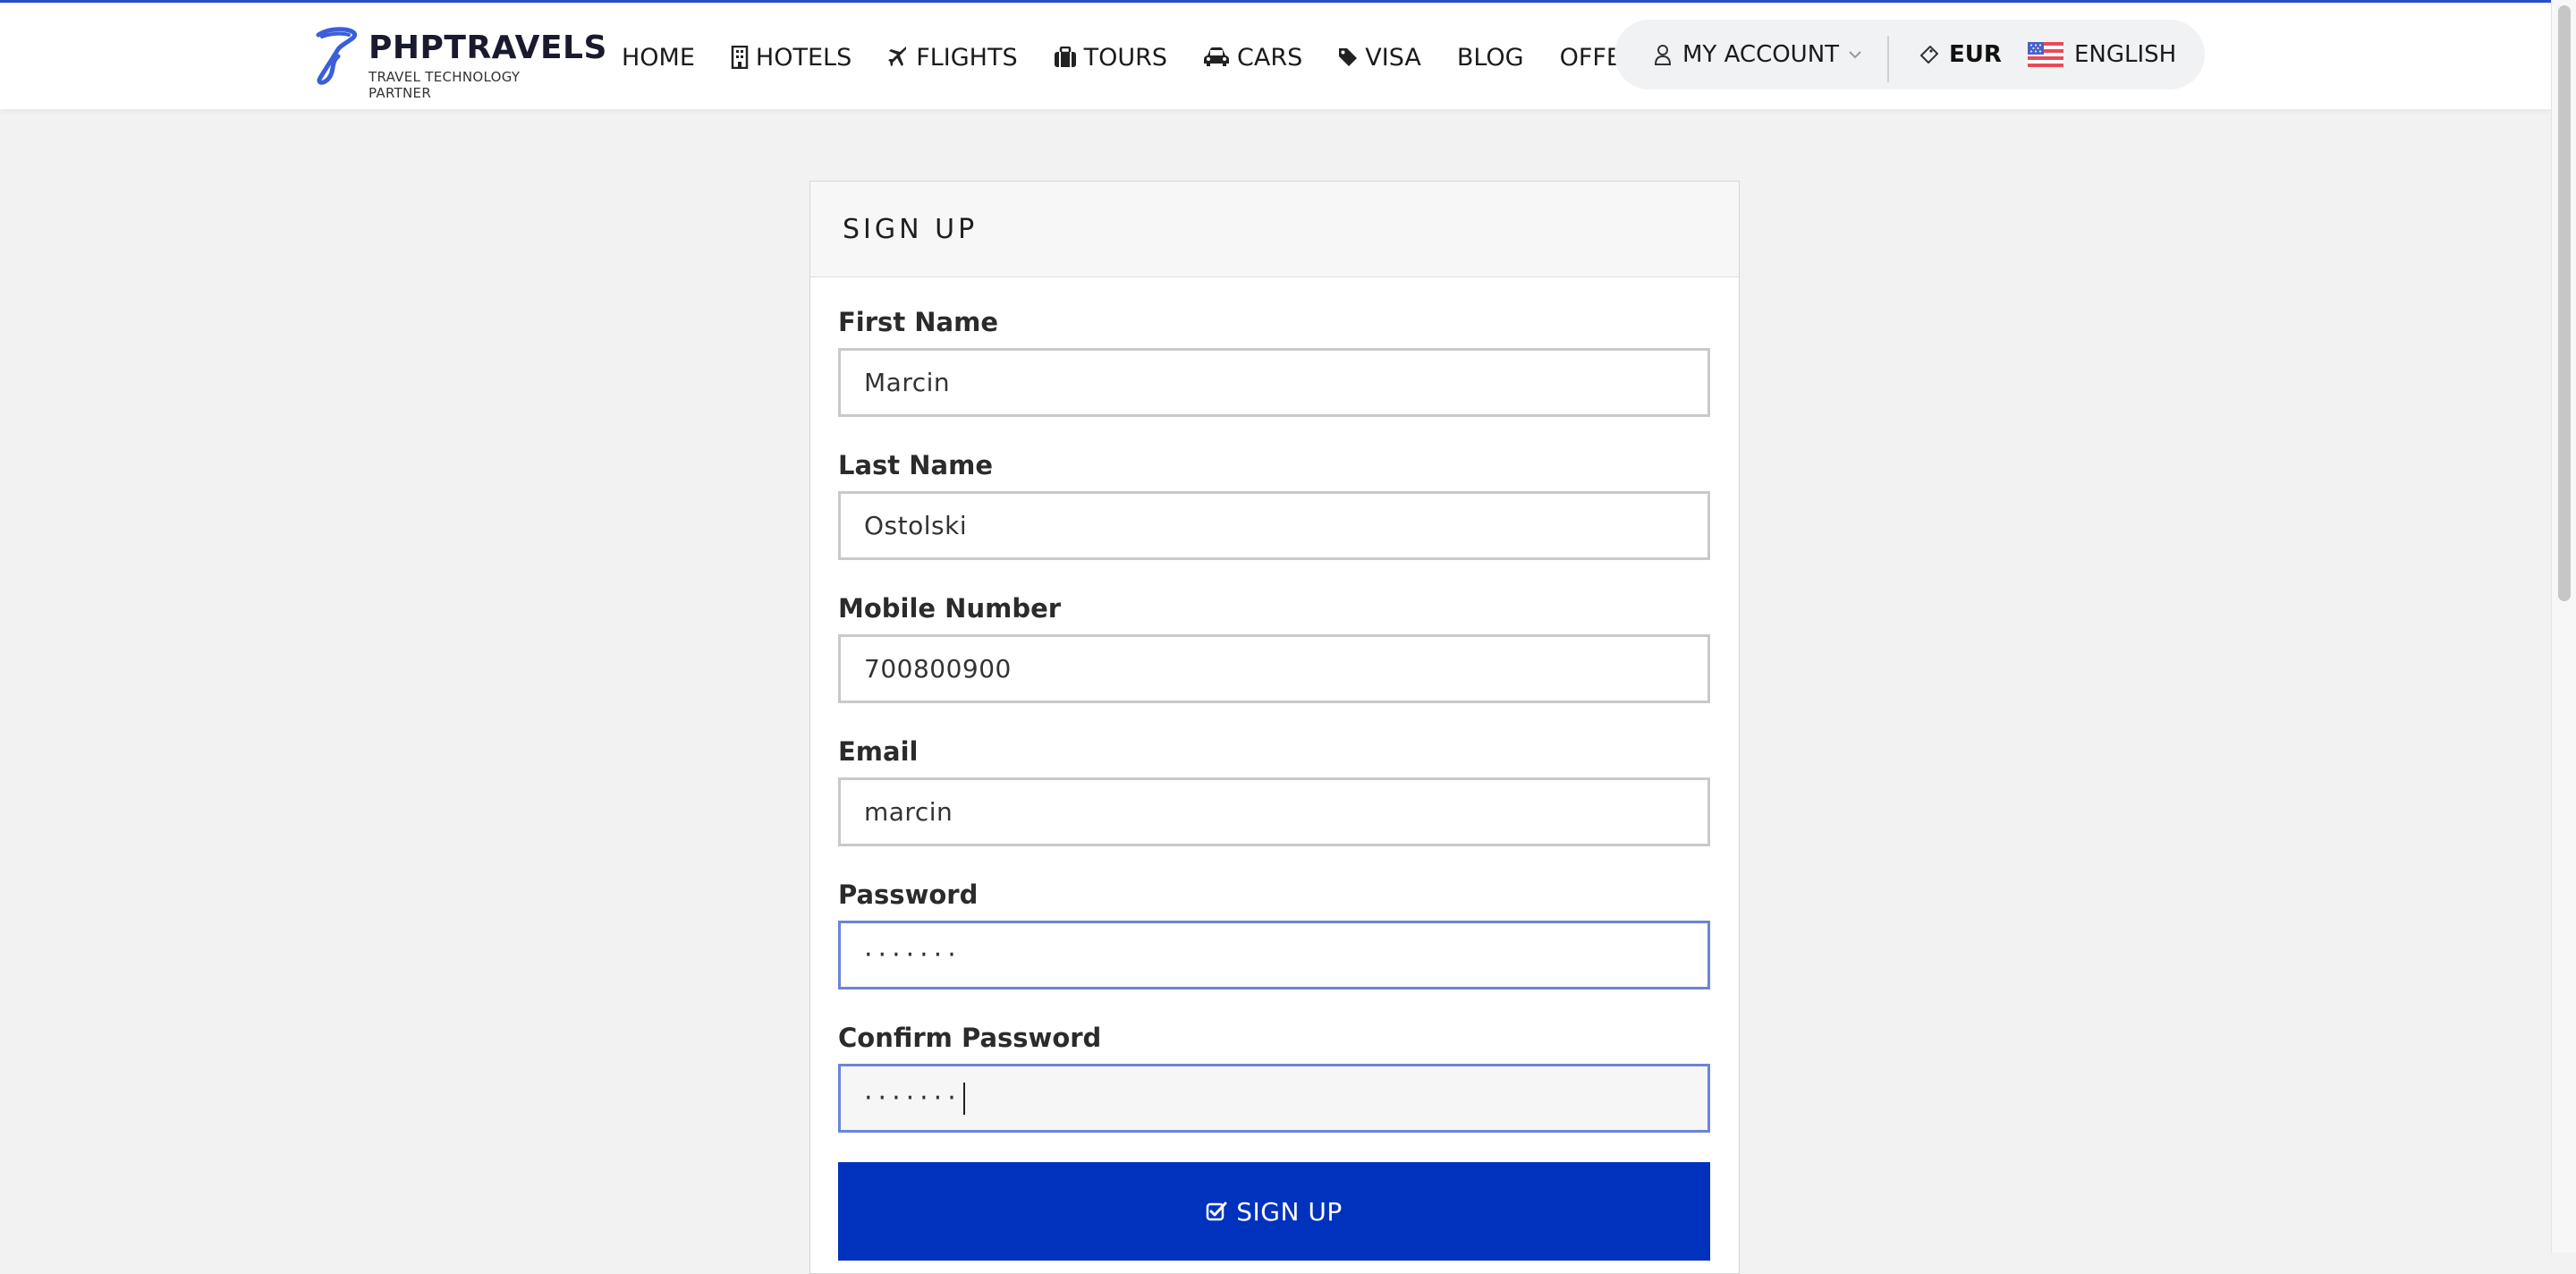 This screenshot has height=1274, width=2576. Describe the element at coordinates (1216, 57) in the screenshot. I see `car-icon` at that location.